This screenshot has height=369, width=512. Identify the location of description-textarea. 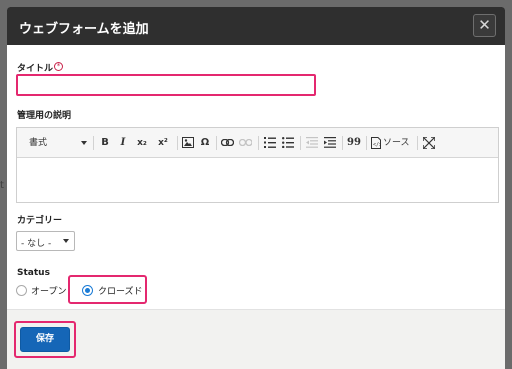
(257, 180).